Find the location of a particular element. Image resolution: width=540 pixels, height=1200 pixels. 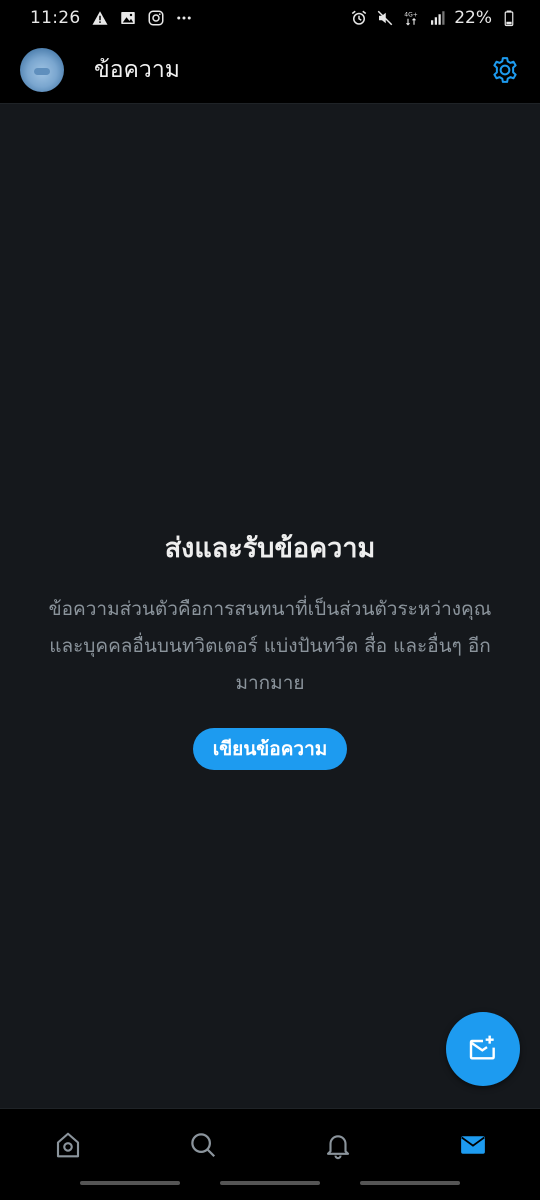

nav-notifications is located at coordinates (337, 1145).